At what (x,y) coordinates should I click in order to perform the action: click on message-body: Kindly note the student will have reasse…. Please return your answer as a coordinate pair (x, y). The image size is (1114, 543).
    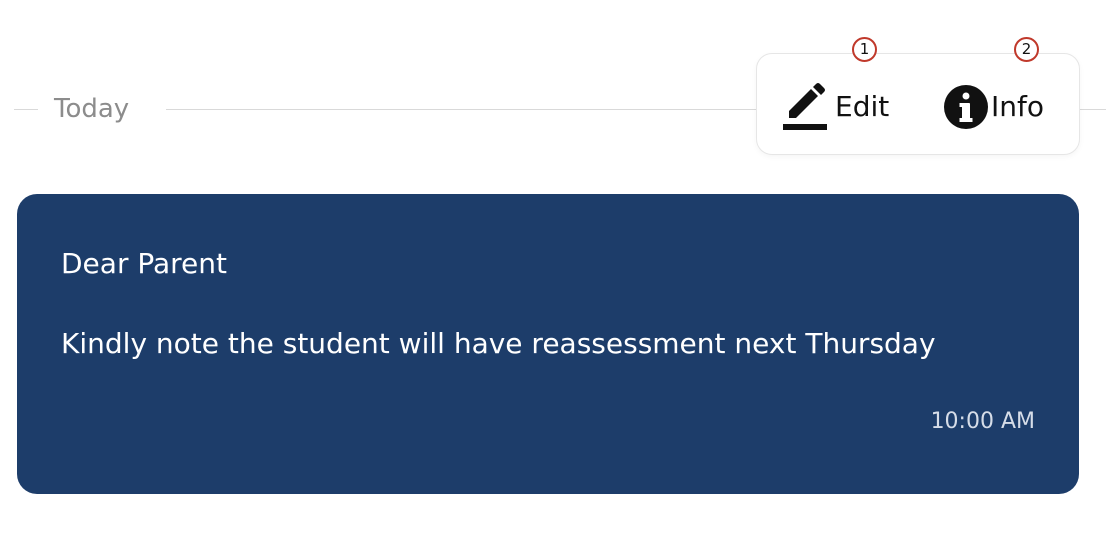
    Looking at the image, I should click on (498, 343).